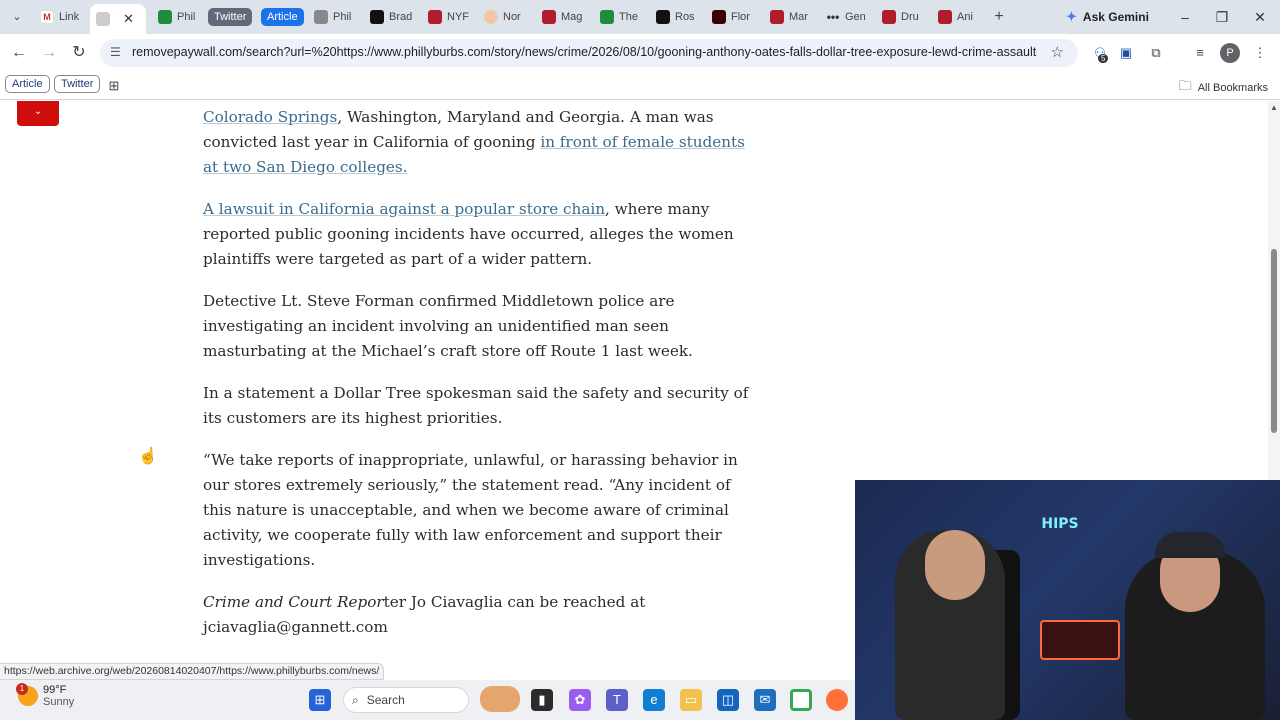  Describe the element at coordinates (128, 19) in the screenshot. I see `close-tab-icon: ✕` at that location.